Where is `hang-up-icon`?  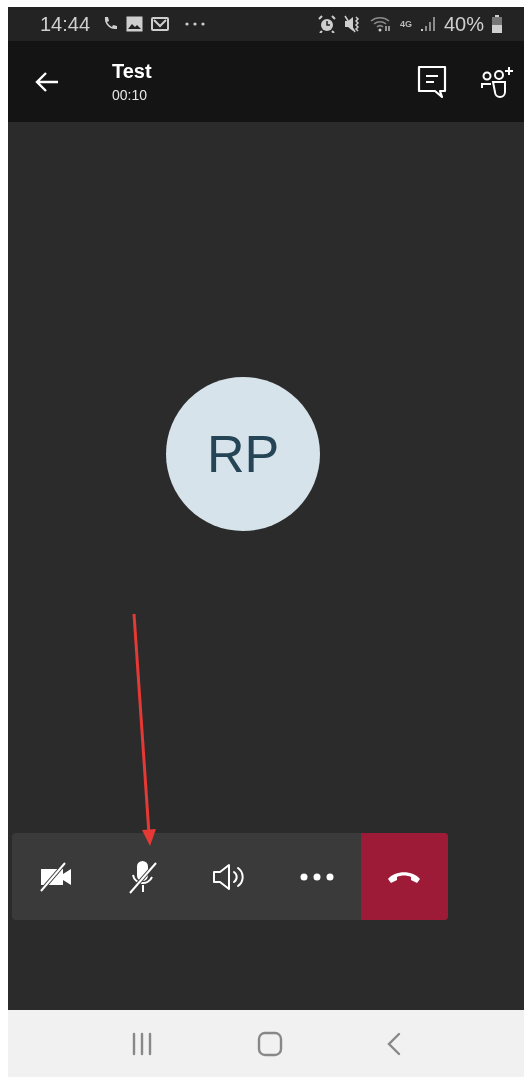
hang-up-icon is located at coordinates (404, 876).